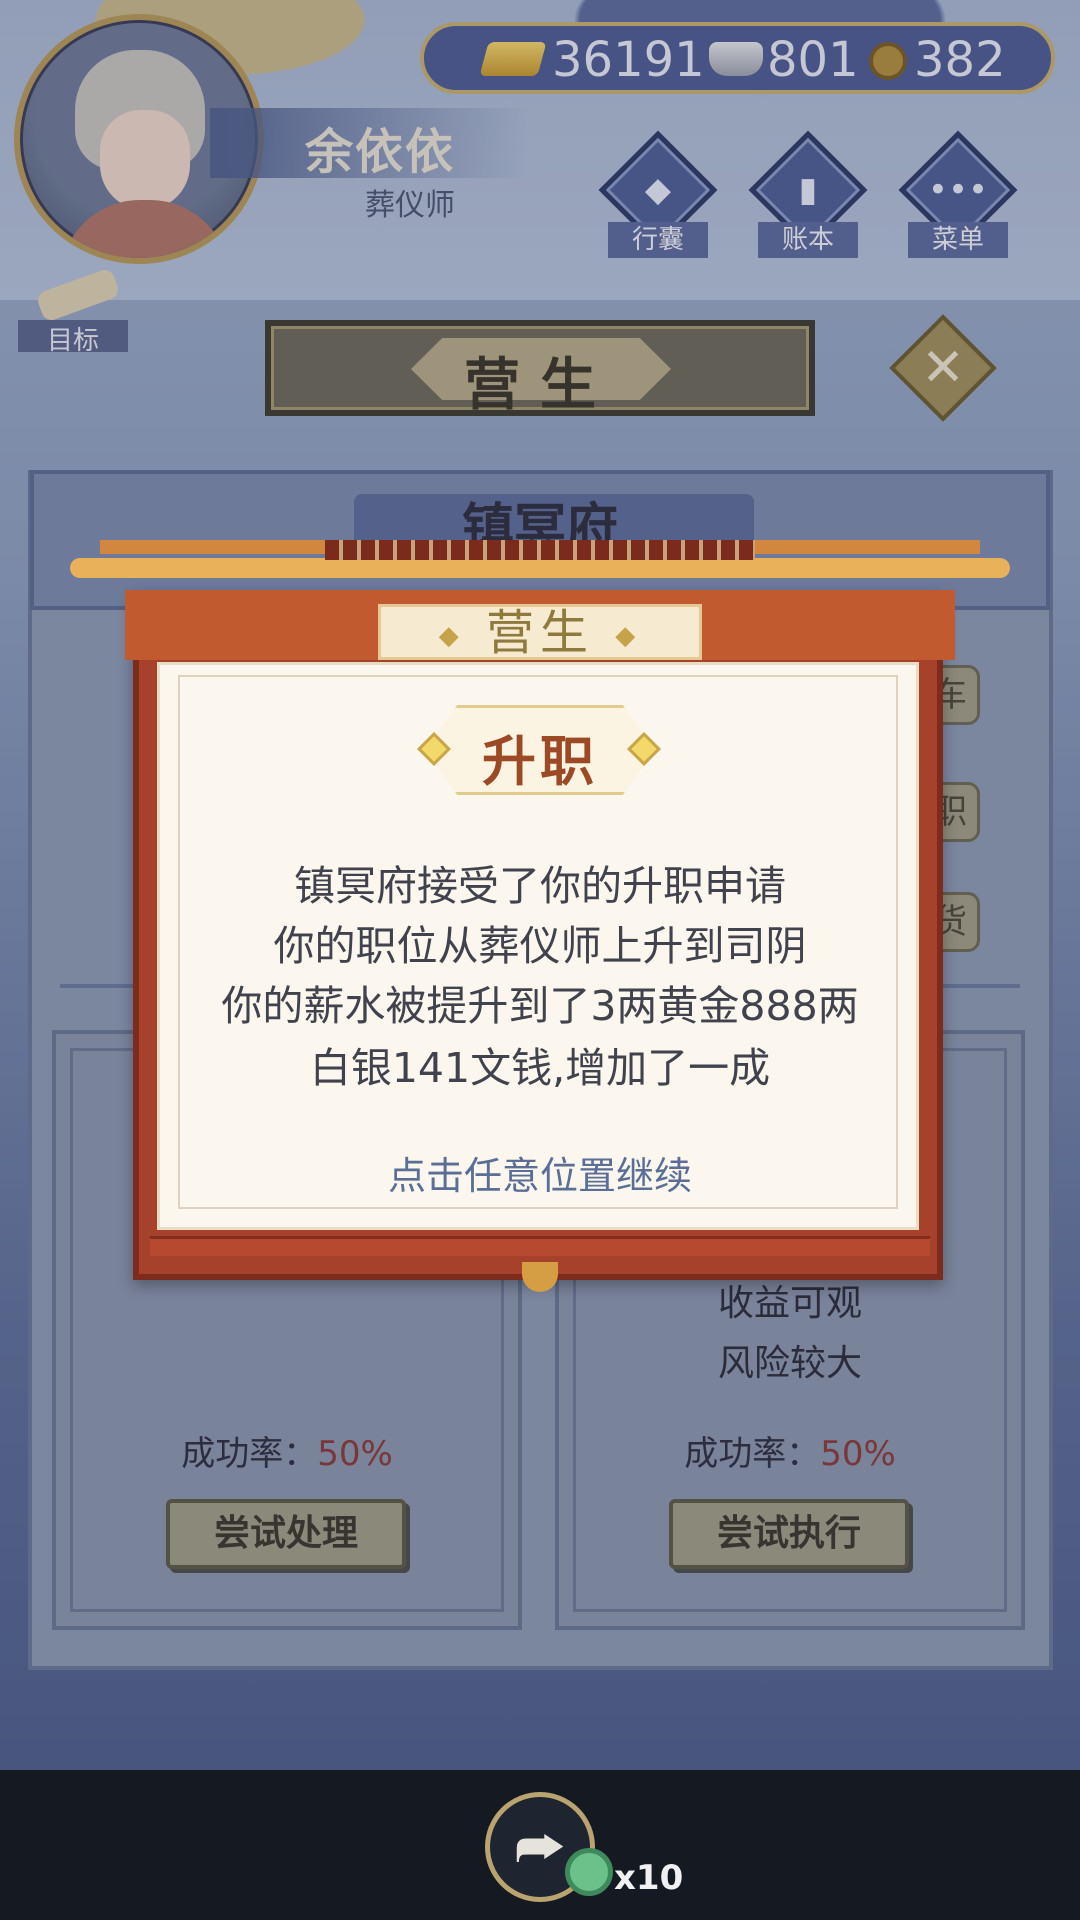  I want to click on modal-message-line: 你的职位从葬仪师上升到司阴, so click(540, 946).